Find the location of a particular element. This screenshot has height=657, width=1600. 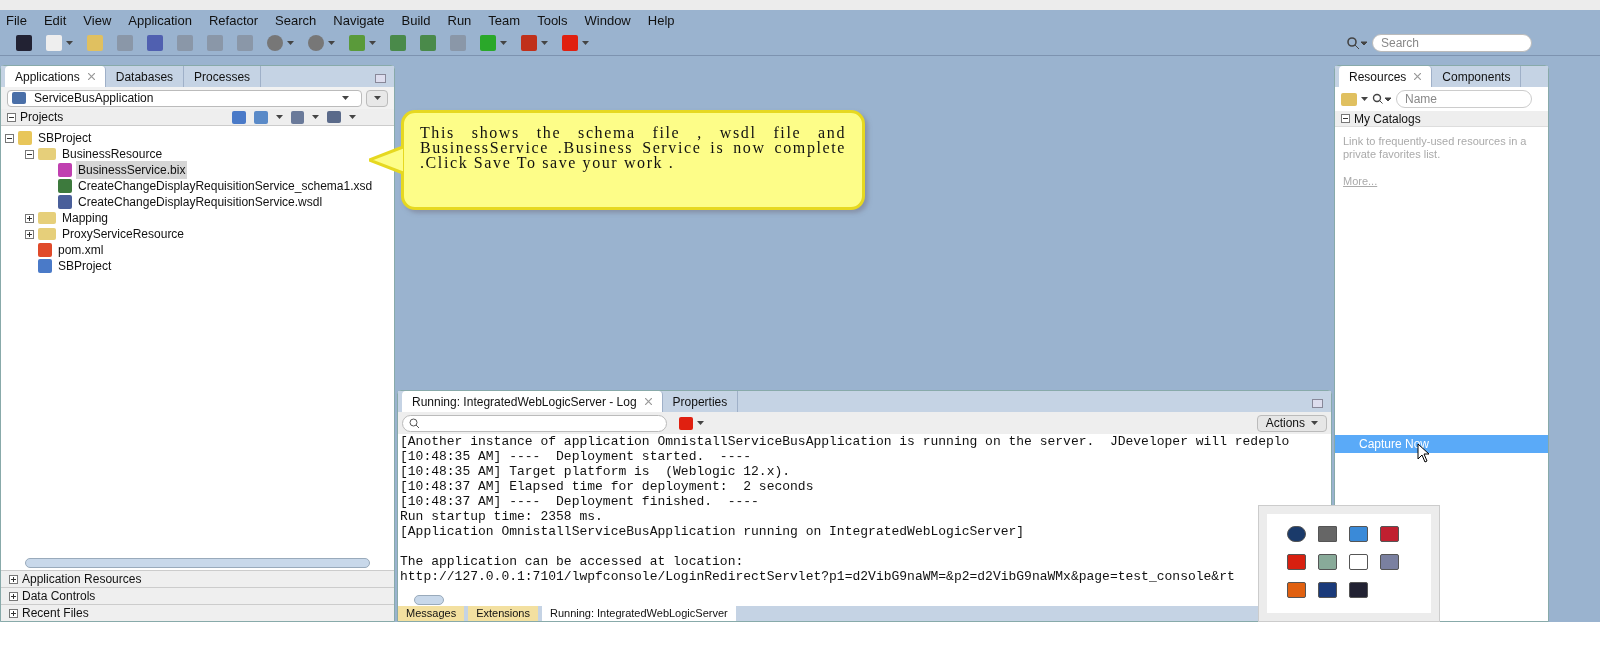

bottom-tab: Messages is located at coordinates (431, 613).